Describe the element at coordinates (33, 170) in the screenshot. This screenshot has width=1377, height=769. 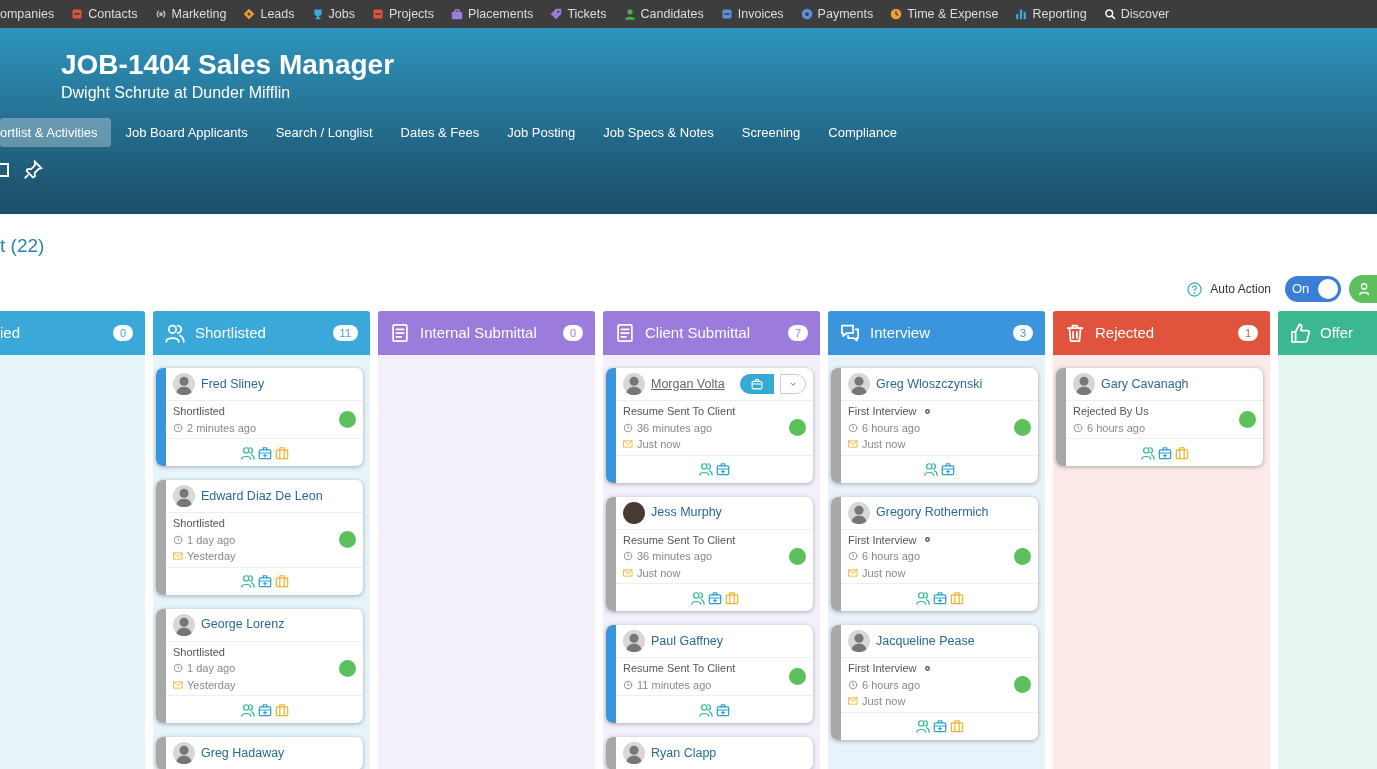
I see `pin-icon` at that location.